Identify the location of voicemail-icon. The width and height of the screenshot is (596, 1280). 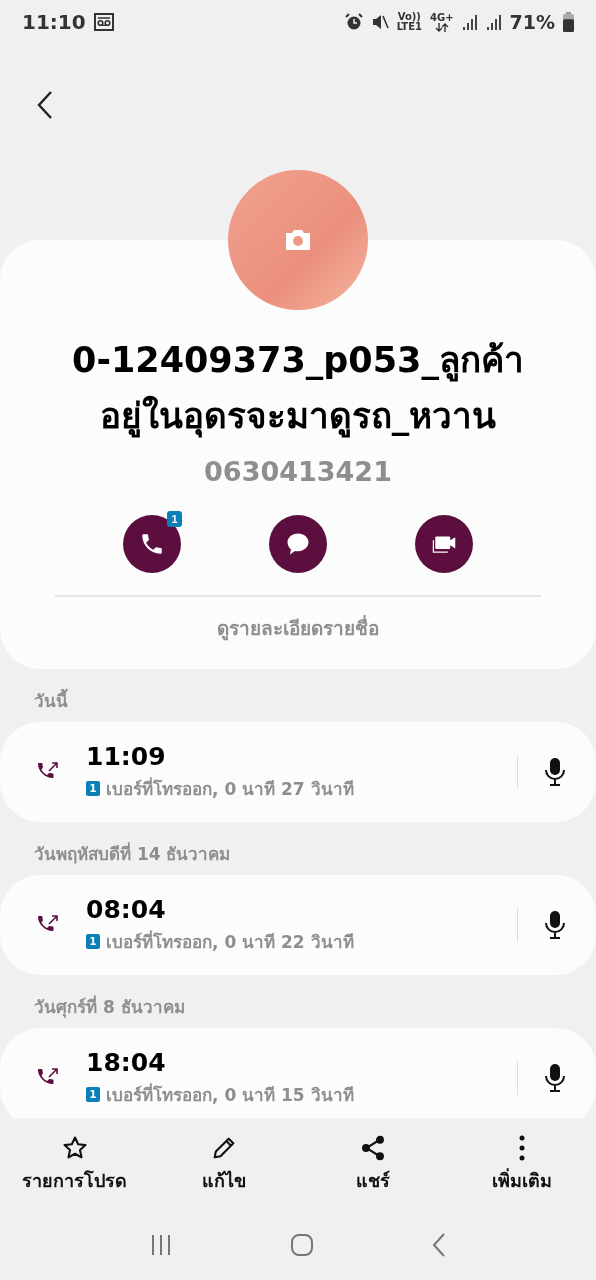
(103, 22).